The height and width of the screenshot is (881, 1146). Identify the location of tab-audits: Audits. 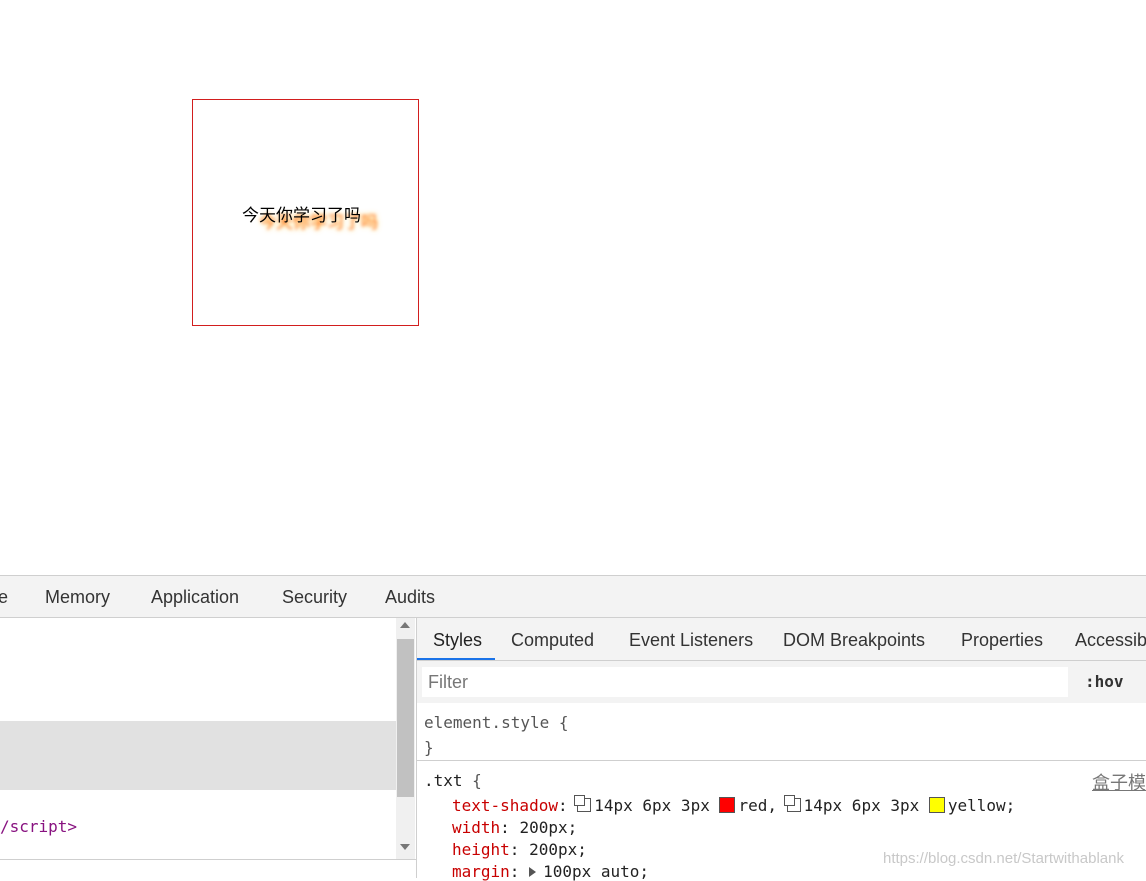
(410, 597).